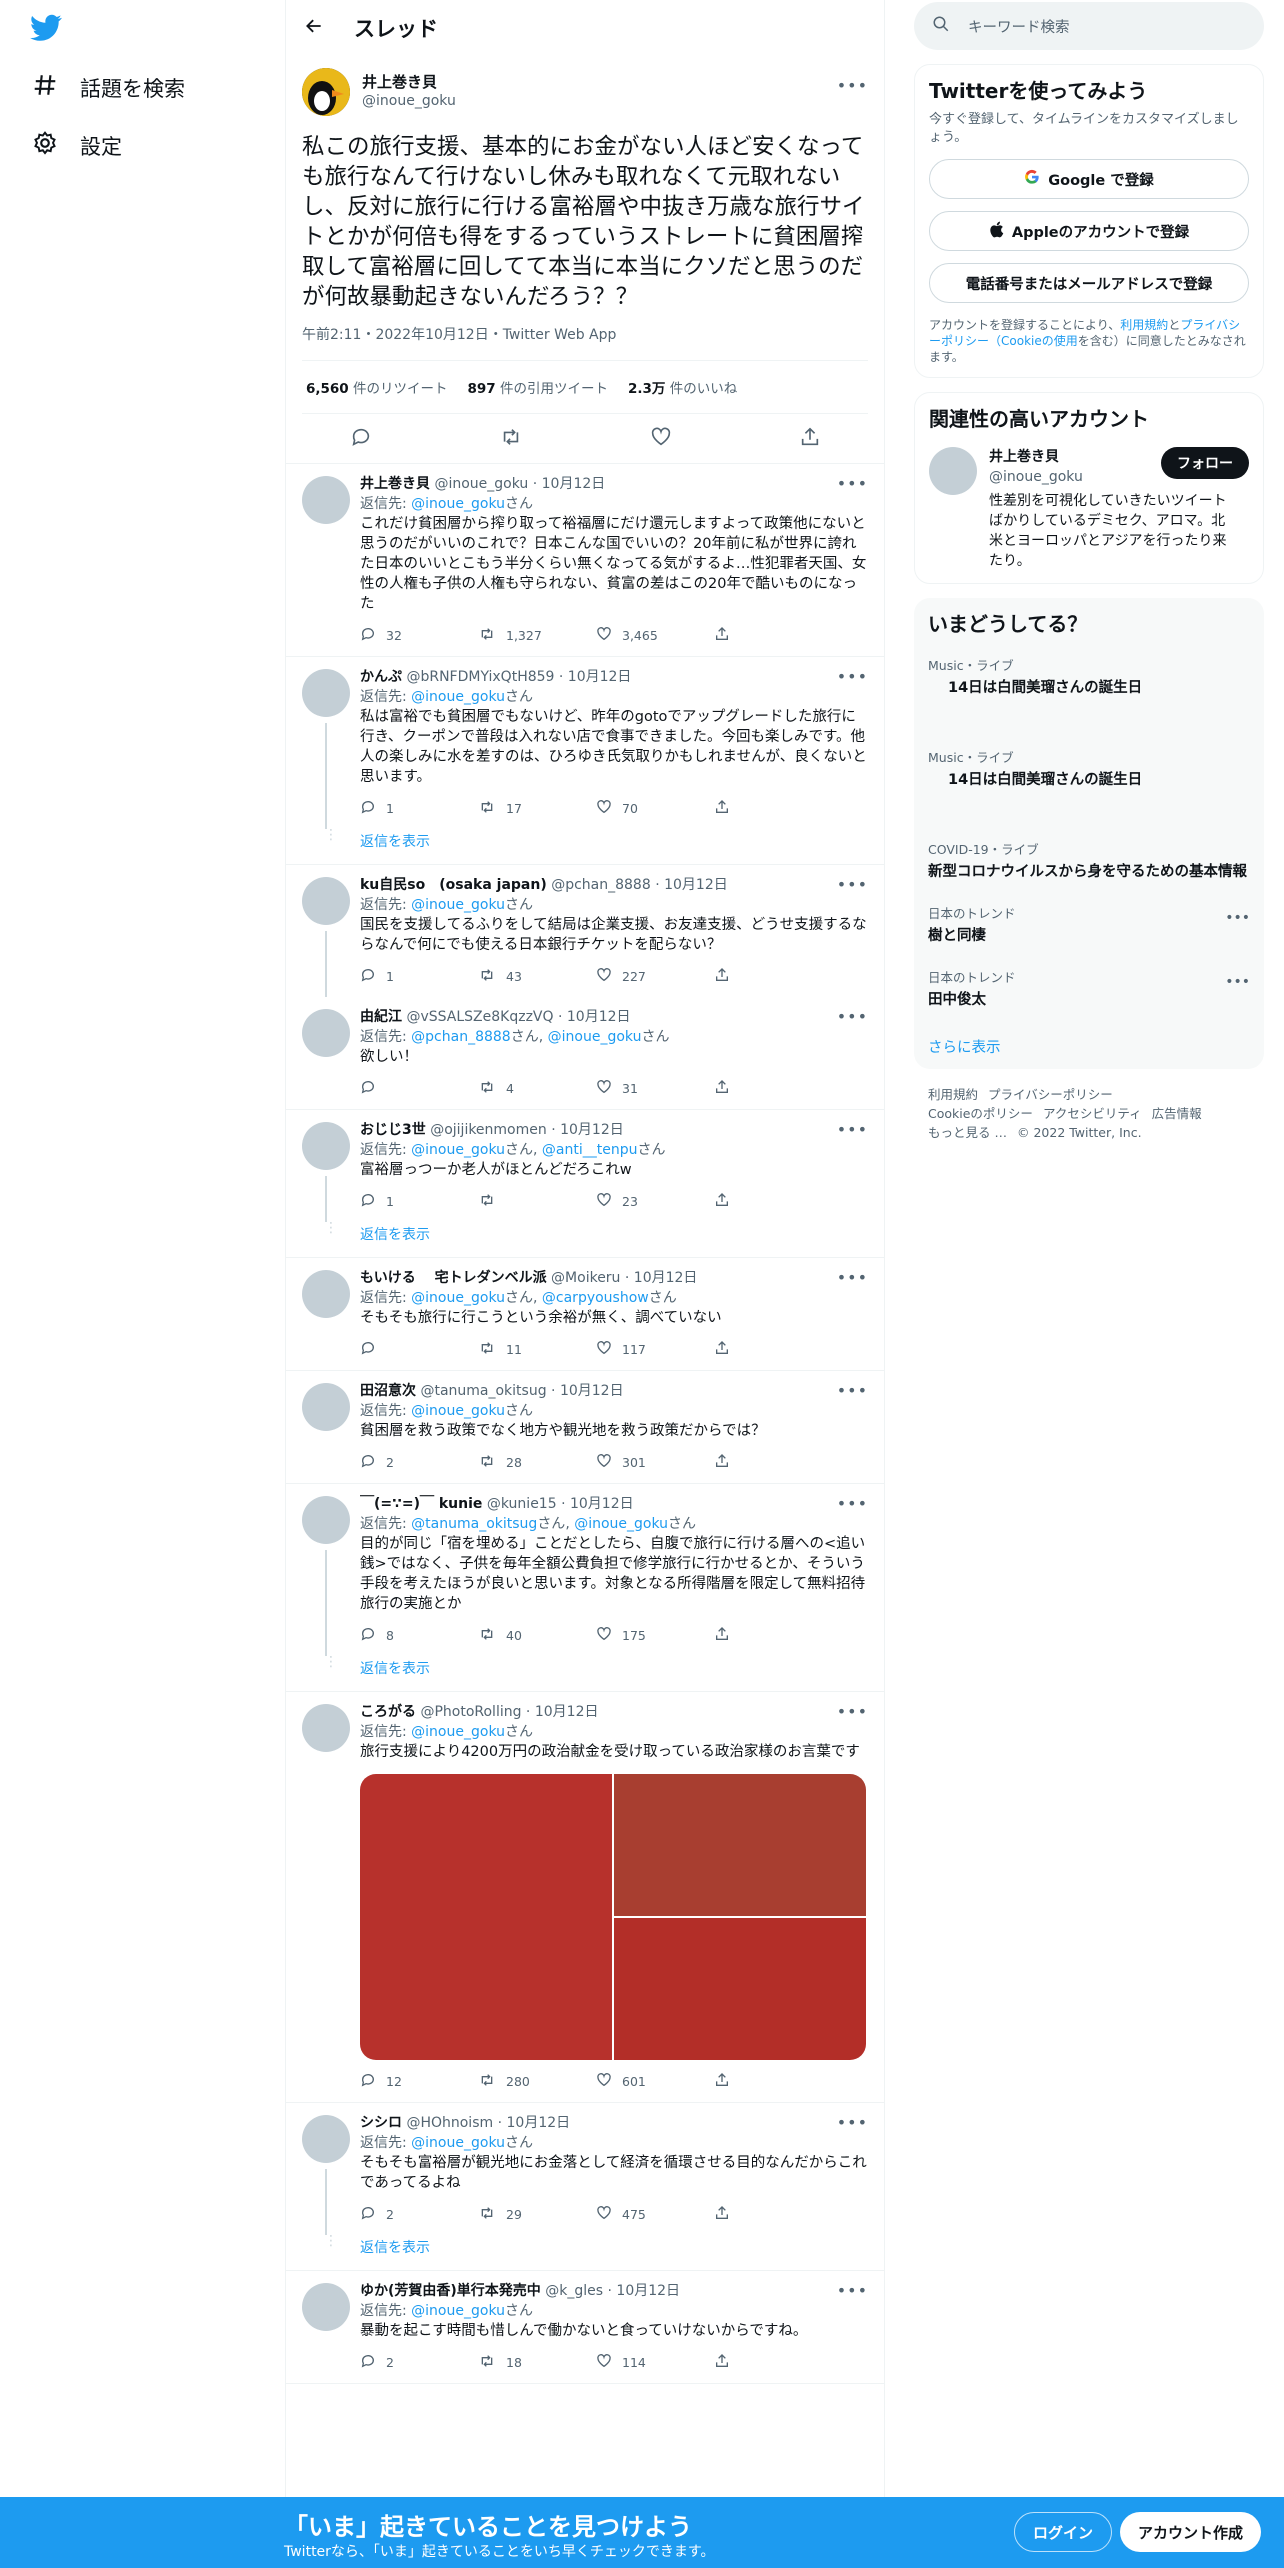 The height and width of the screenshot is (2568, 1284). What do you see at coordinates (537, 2214) in the screenshot?
I see `retweet-button: 29` at bounding box center [537, 2214].